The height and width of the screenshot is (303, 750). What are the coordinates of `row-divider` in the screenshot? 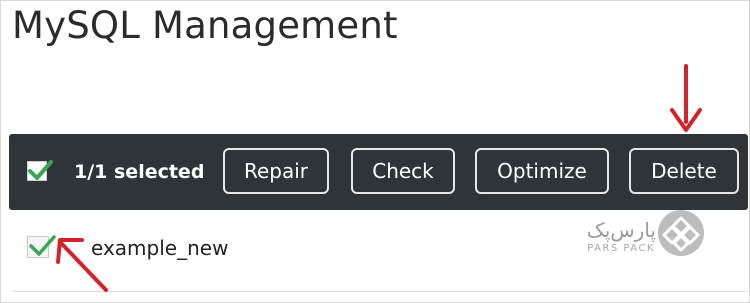 It's located at (380, 291).